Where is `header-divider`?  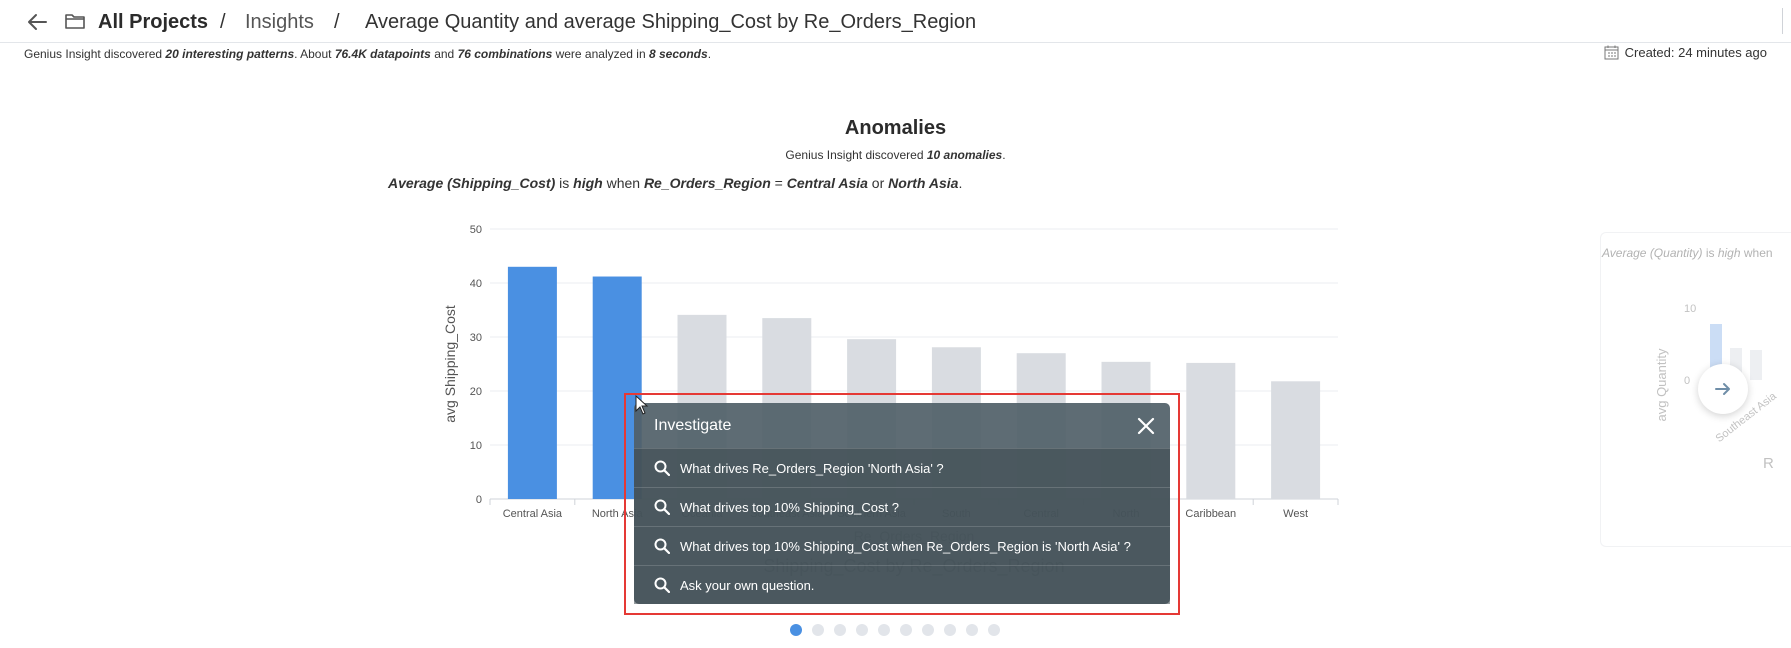
header-divider is located at coordinates (1782, 21).